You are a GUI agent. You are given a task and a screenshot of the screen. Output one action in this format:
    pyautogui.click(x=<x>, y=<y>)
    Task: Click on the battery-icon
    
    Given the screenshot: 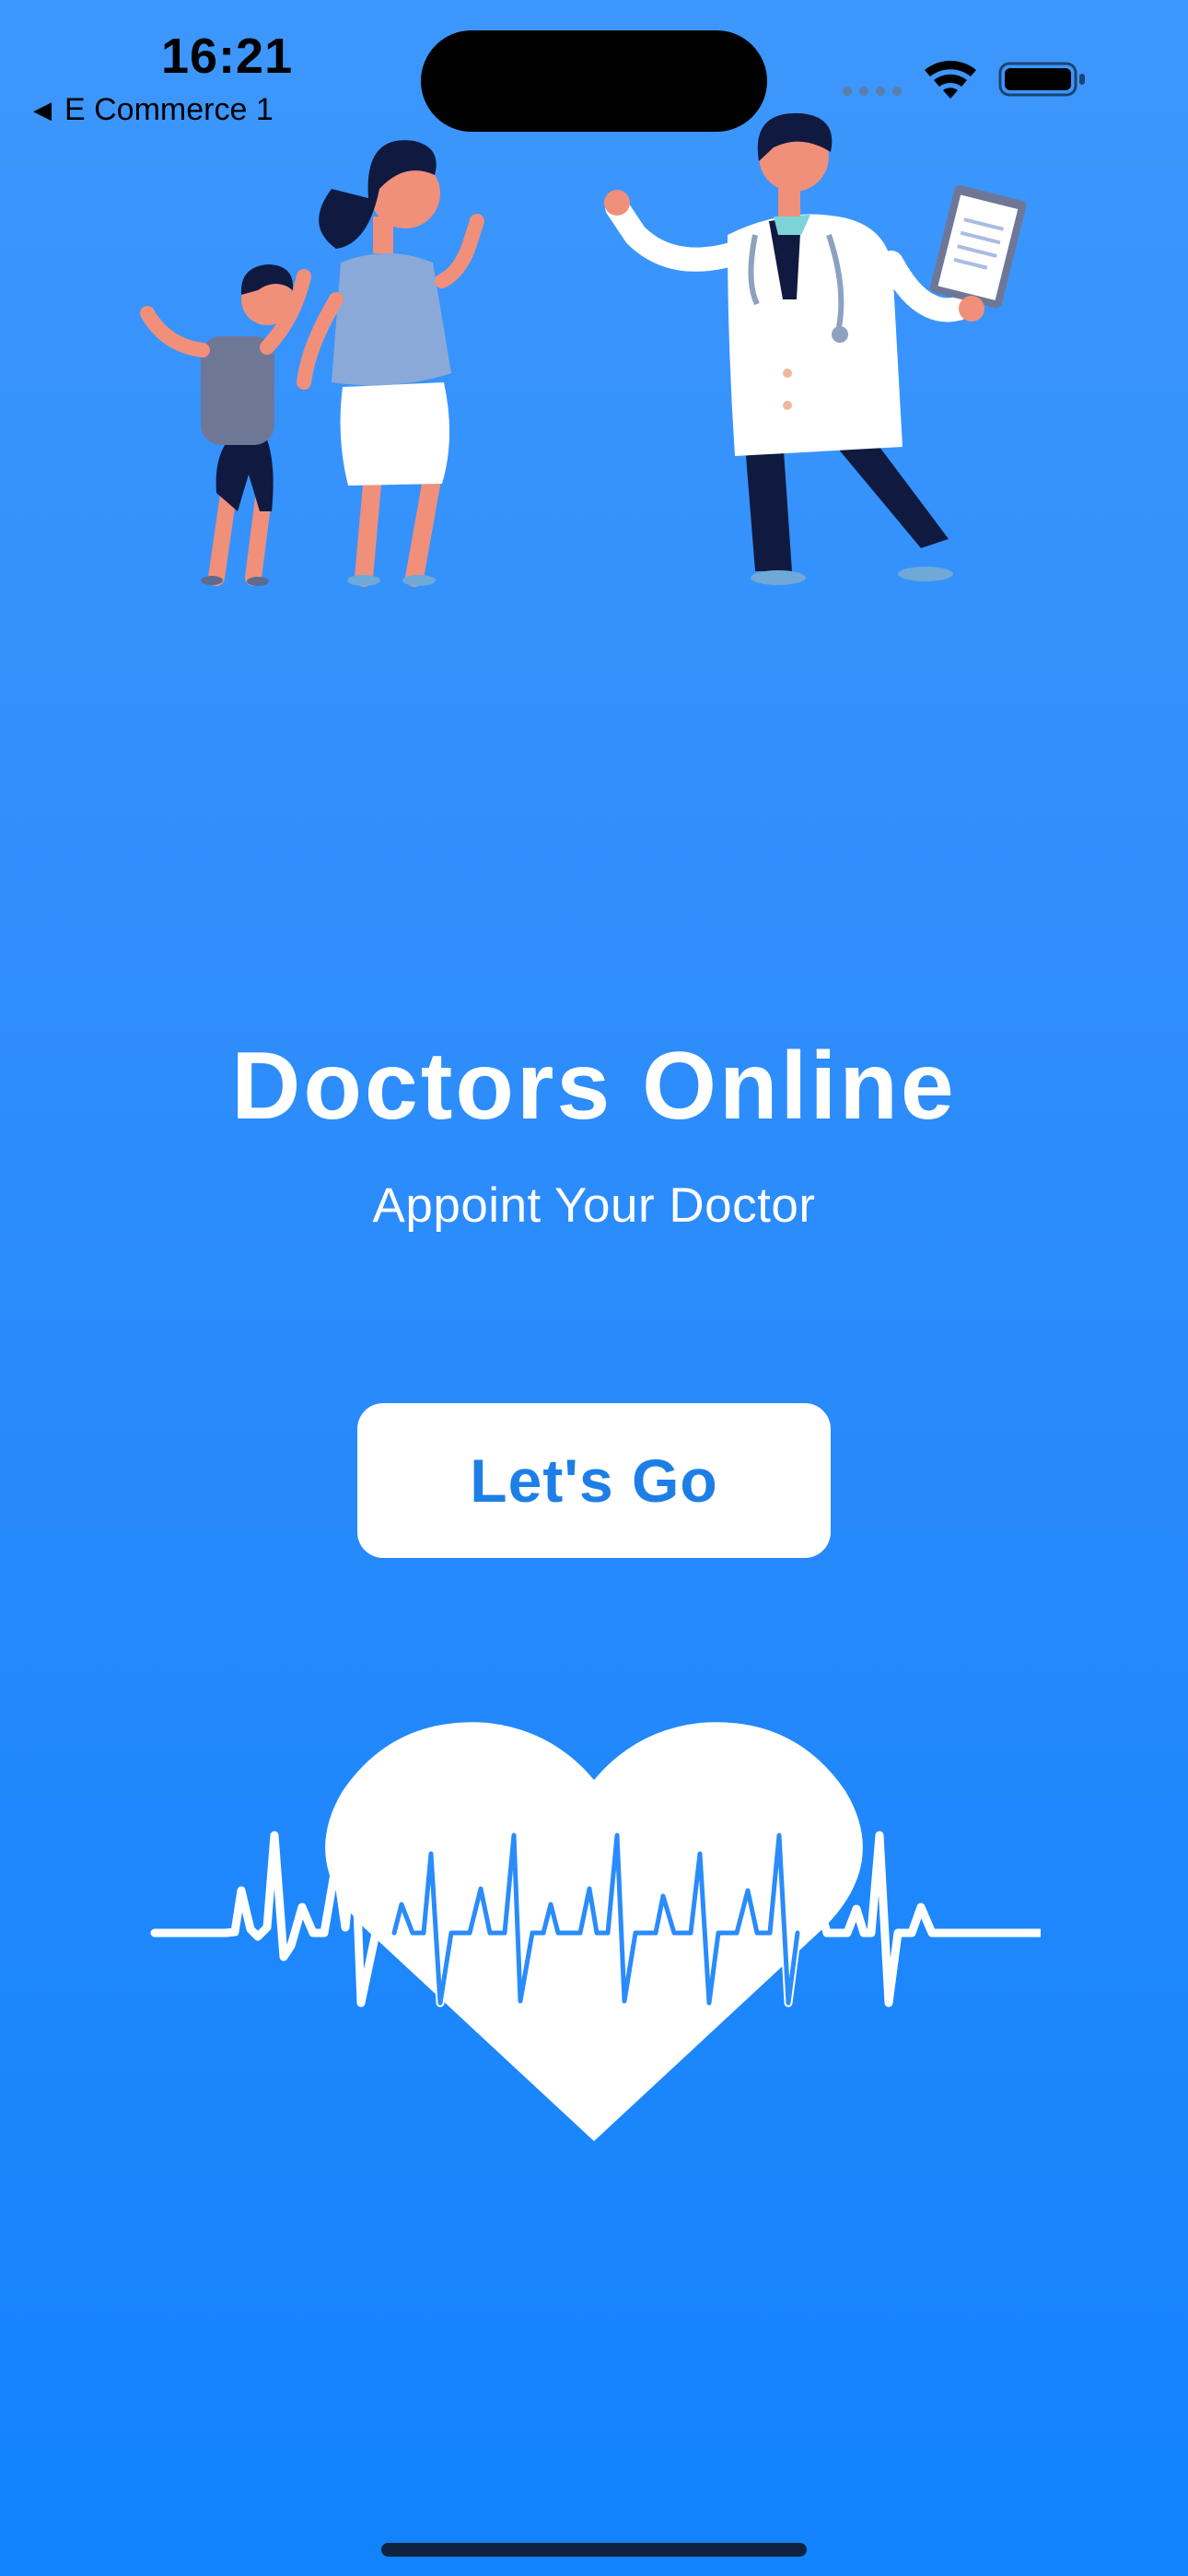 What is the action you would take?
    pyautogui.click(x=1041, y=79)
    